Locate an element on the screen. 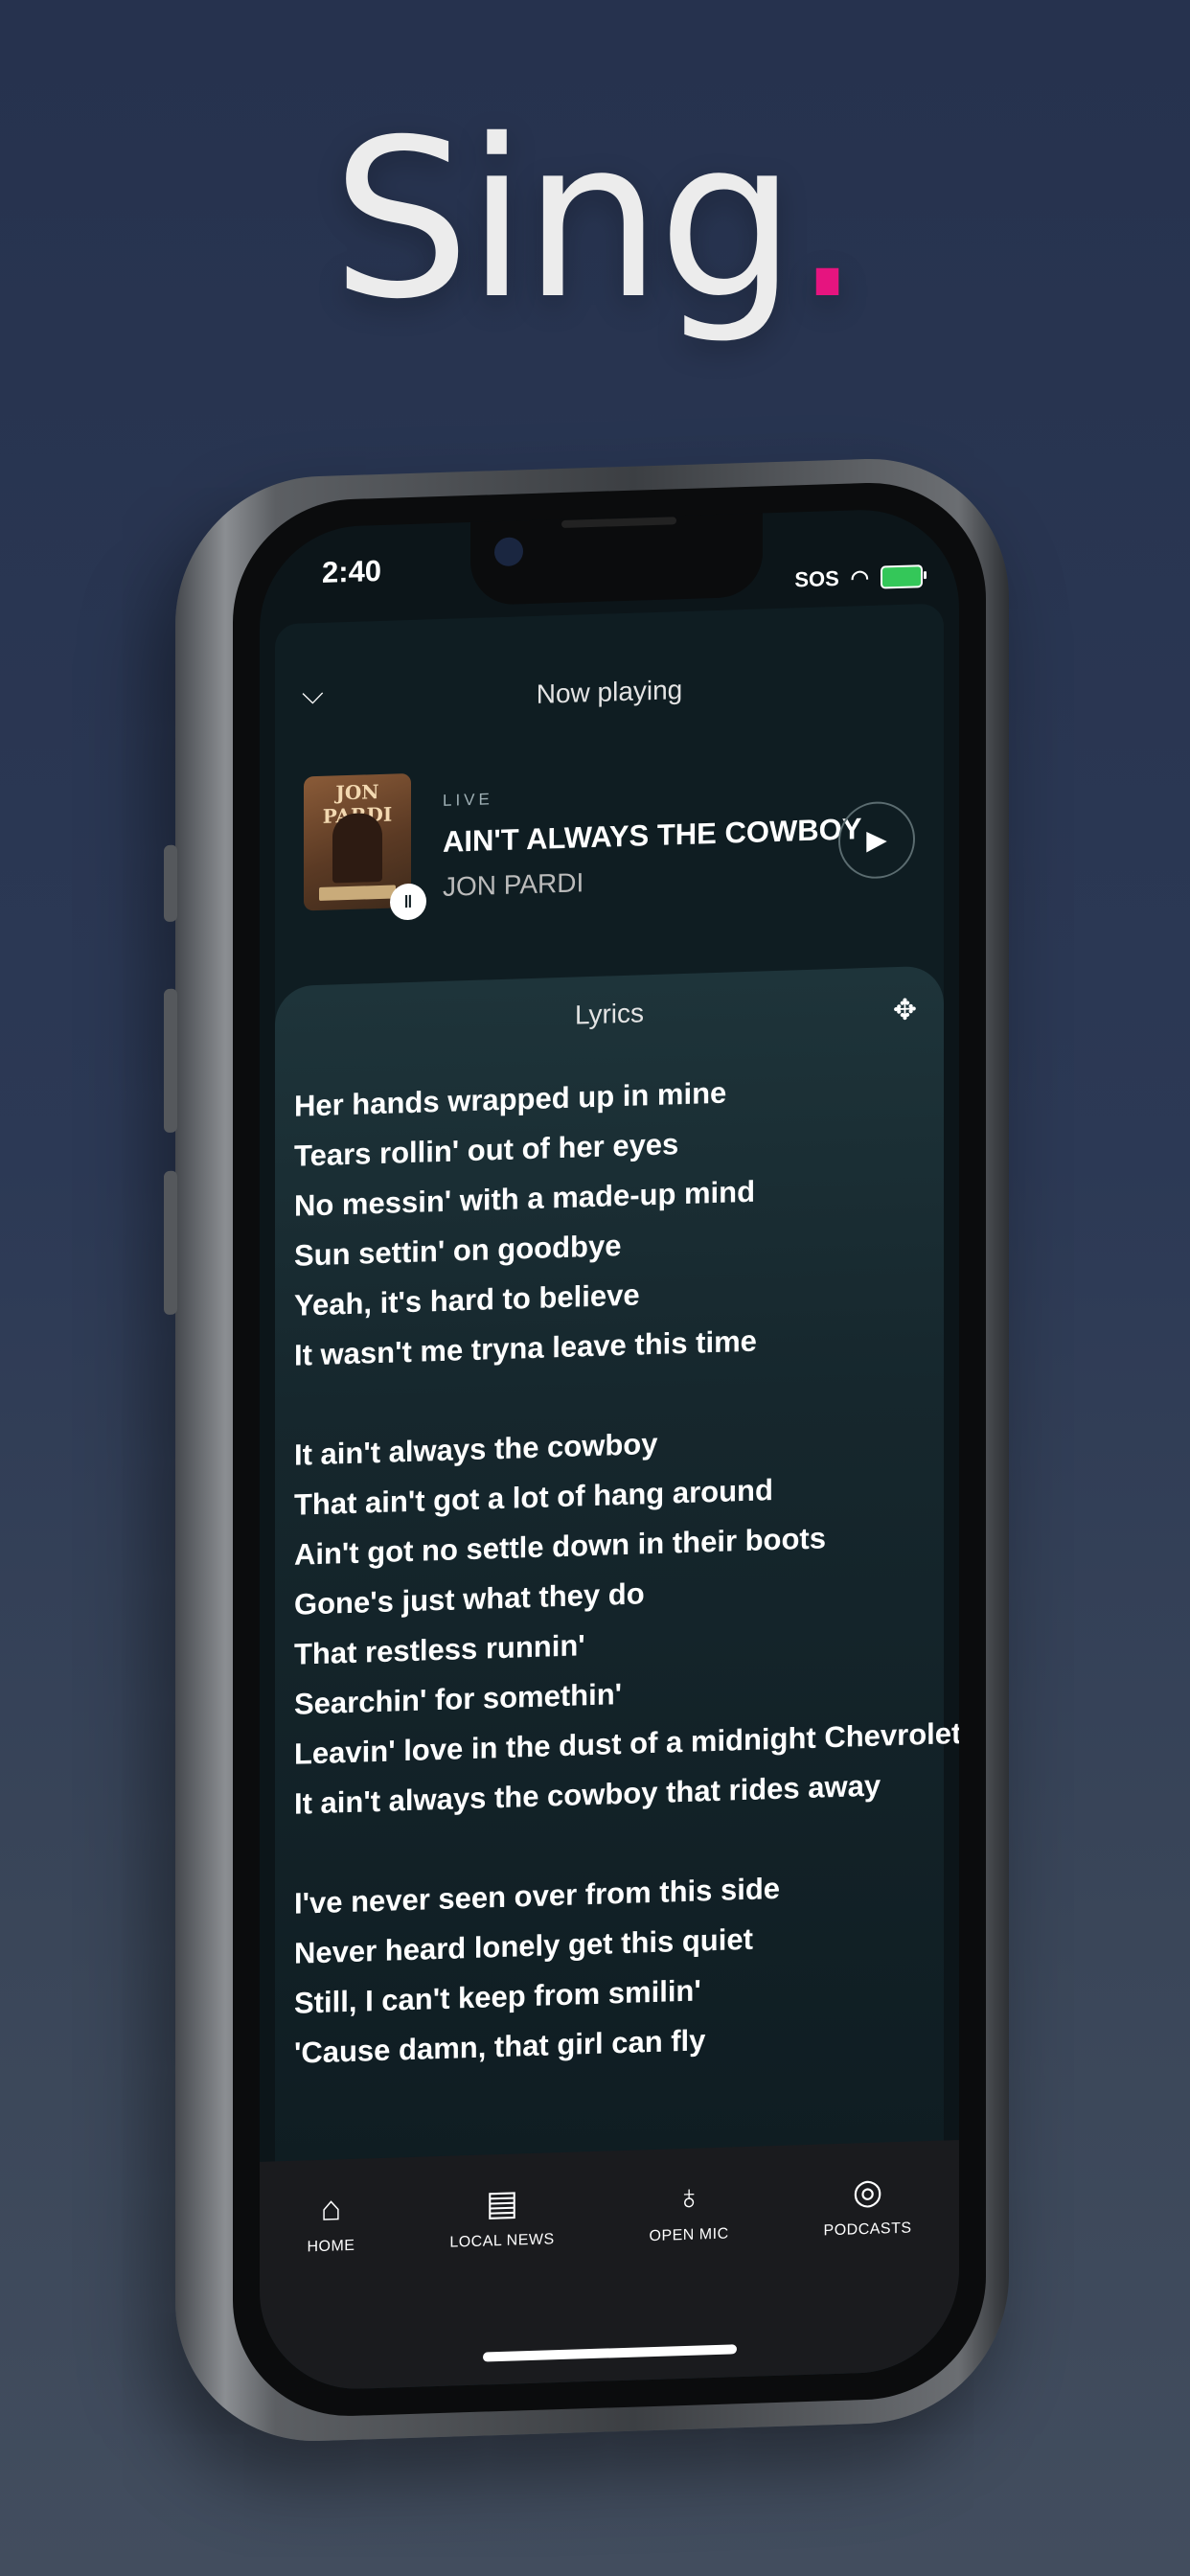 Image resolution: width=1190 pixels, height=2576 pixels. sos-label: SOS is located at coordinates (817, 578).